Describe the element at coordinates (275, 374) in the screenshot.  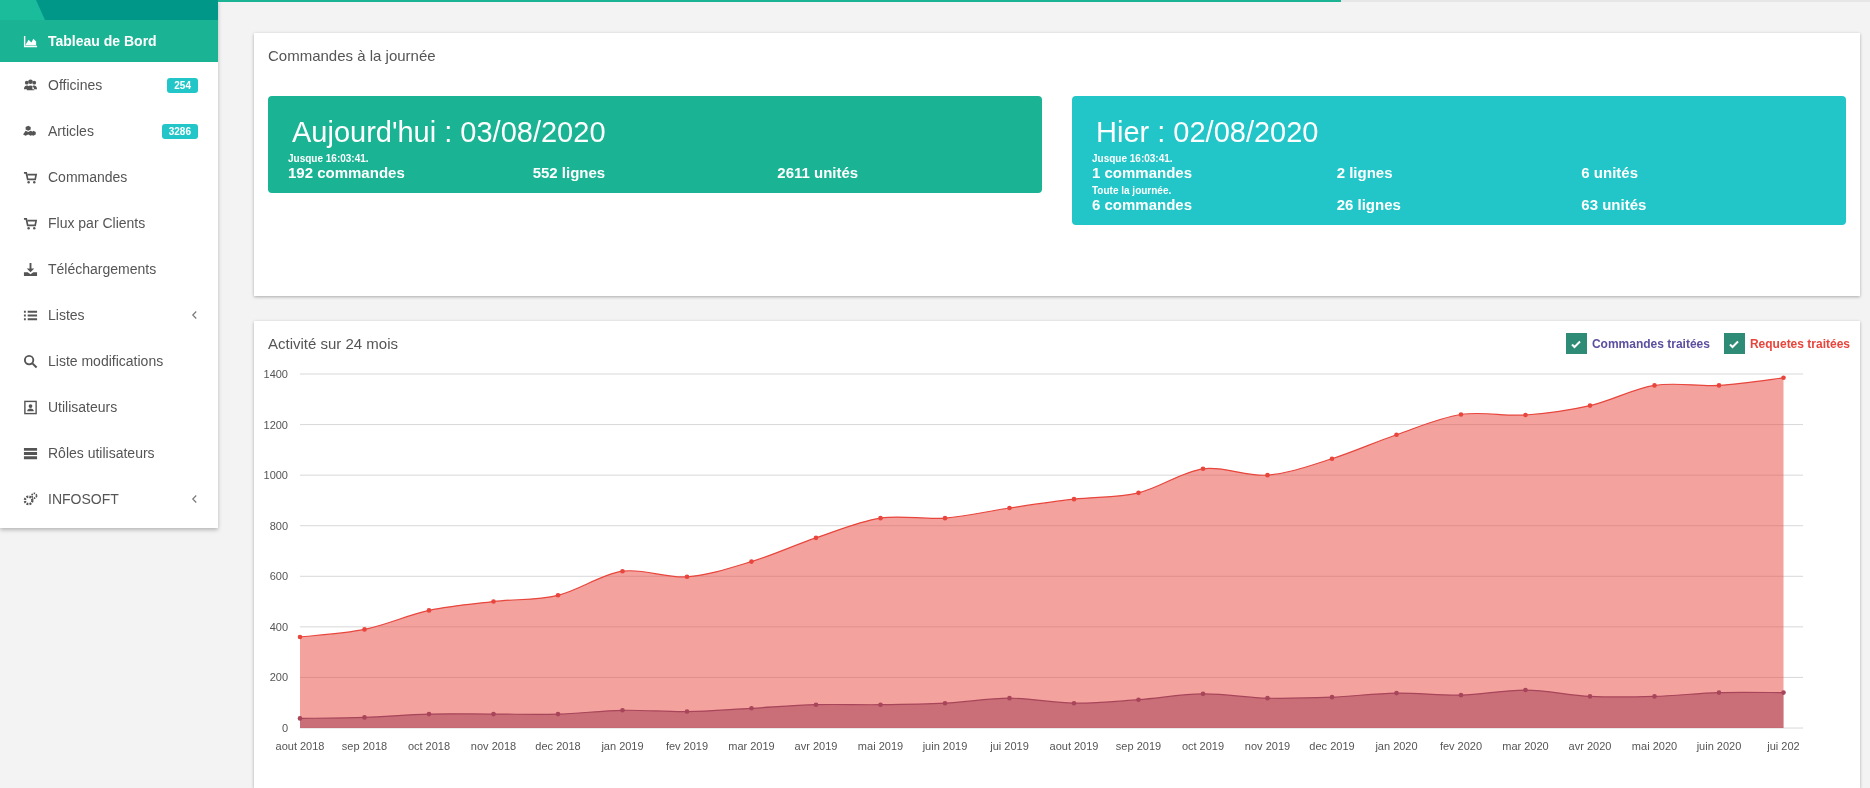
I see `y-axis-label: 1400` at that location.